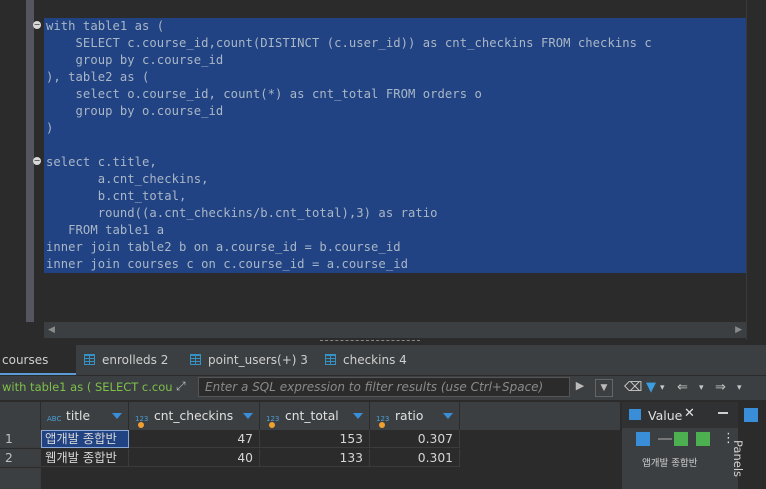 This screenshot has width=766, height=489. Describe the element at coordinates (662, 388) in the screenshot. I see `filter-dropdown-icon: ▾` at that location.